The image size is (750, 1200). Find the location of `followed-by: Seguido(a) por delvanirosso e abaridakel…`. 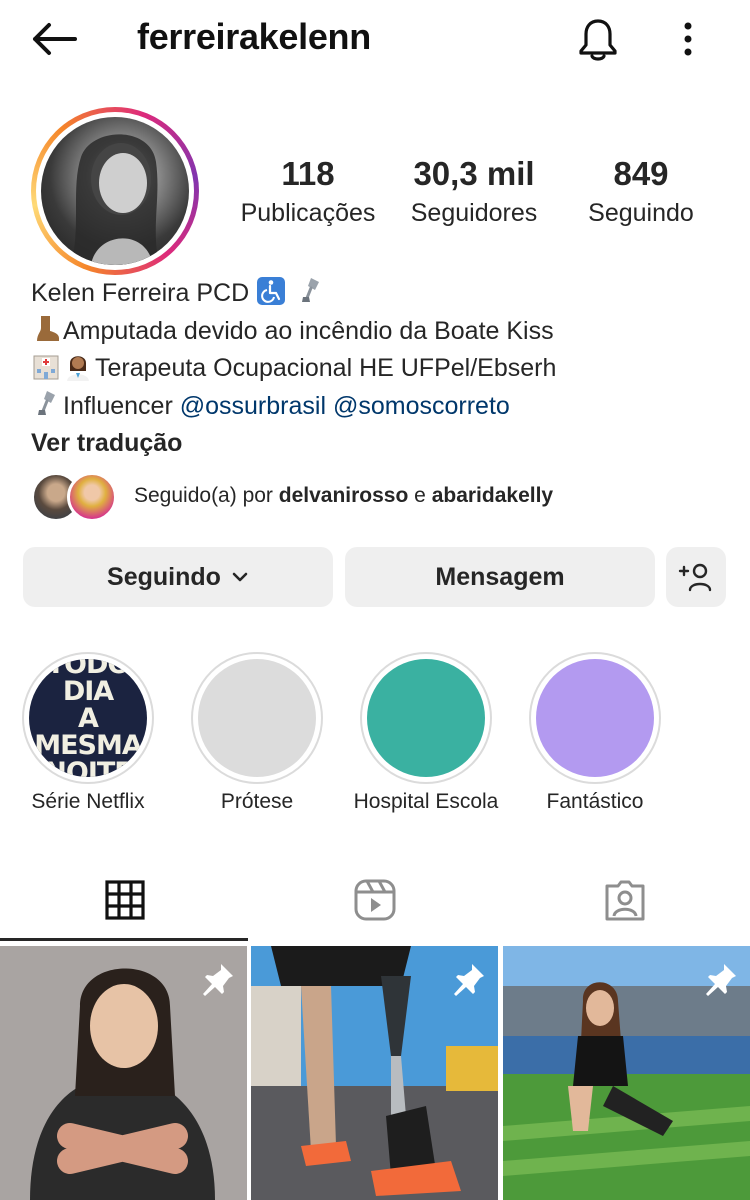

followed-by: Seguido(a) por delvanirosso e abaridakel… is located at coordinates (381, 498).